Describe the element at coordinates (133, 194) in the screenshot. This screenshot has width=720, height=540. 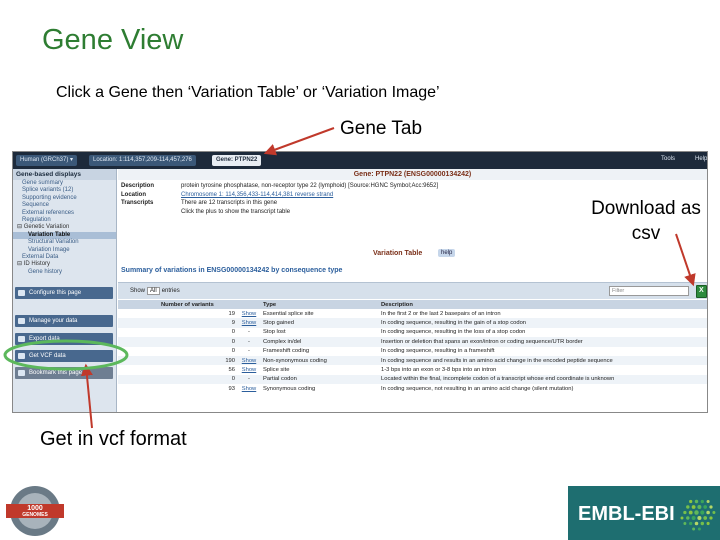
I see `location-label: Location` at that location.